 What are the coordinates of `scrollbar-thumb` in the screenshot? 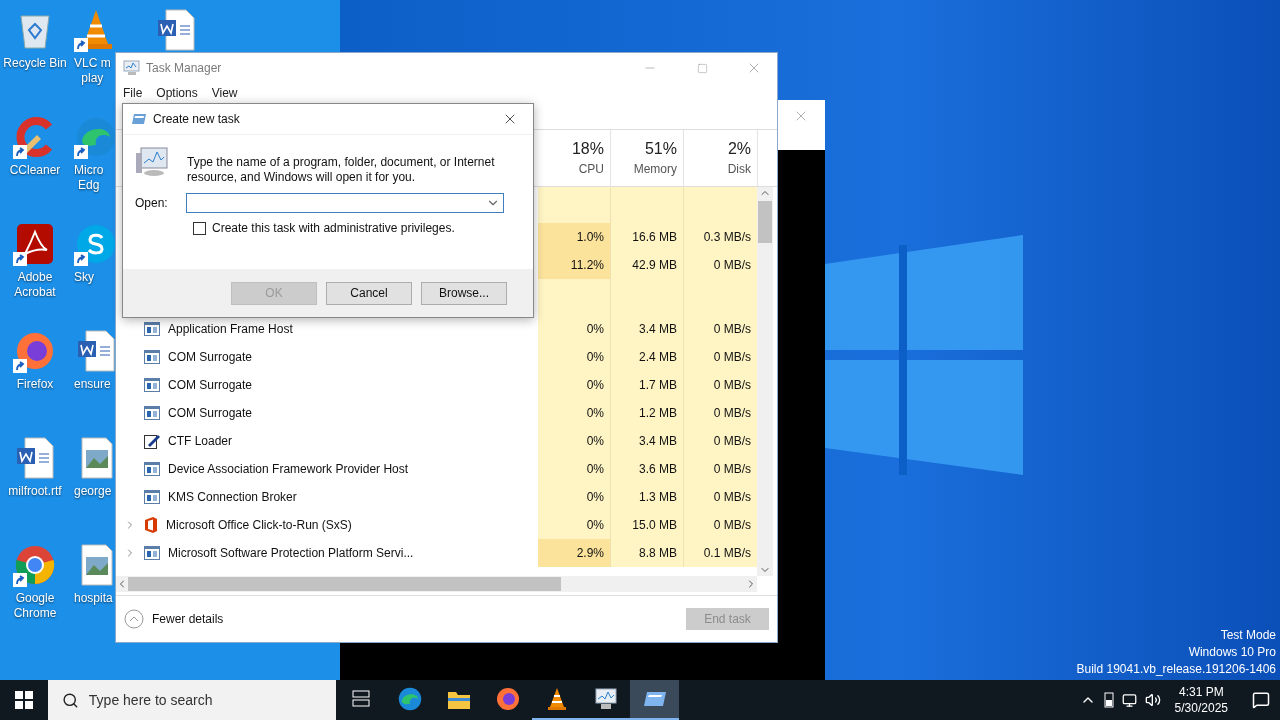 It's located at (765, 222).